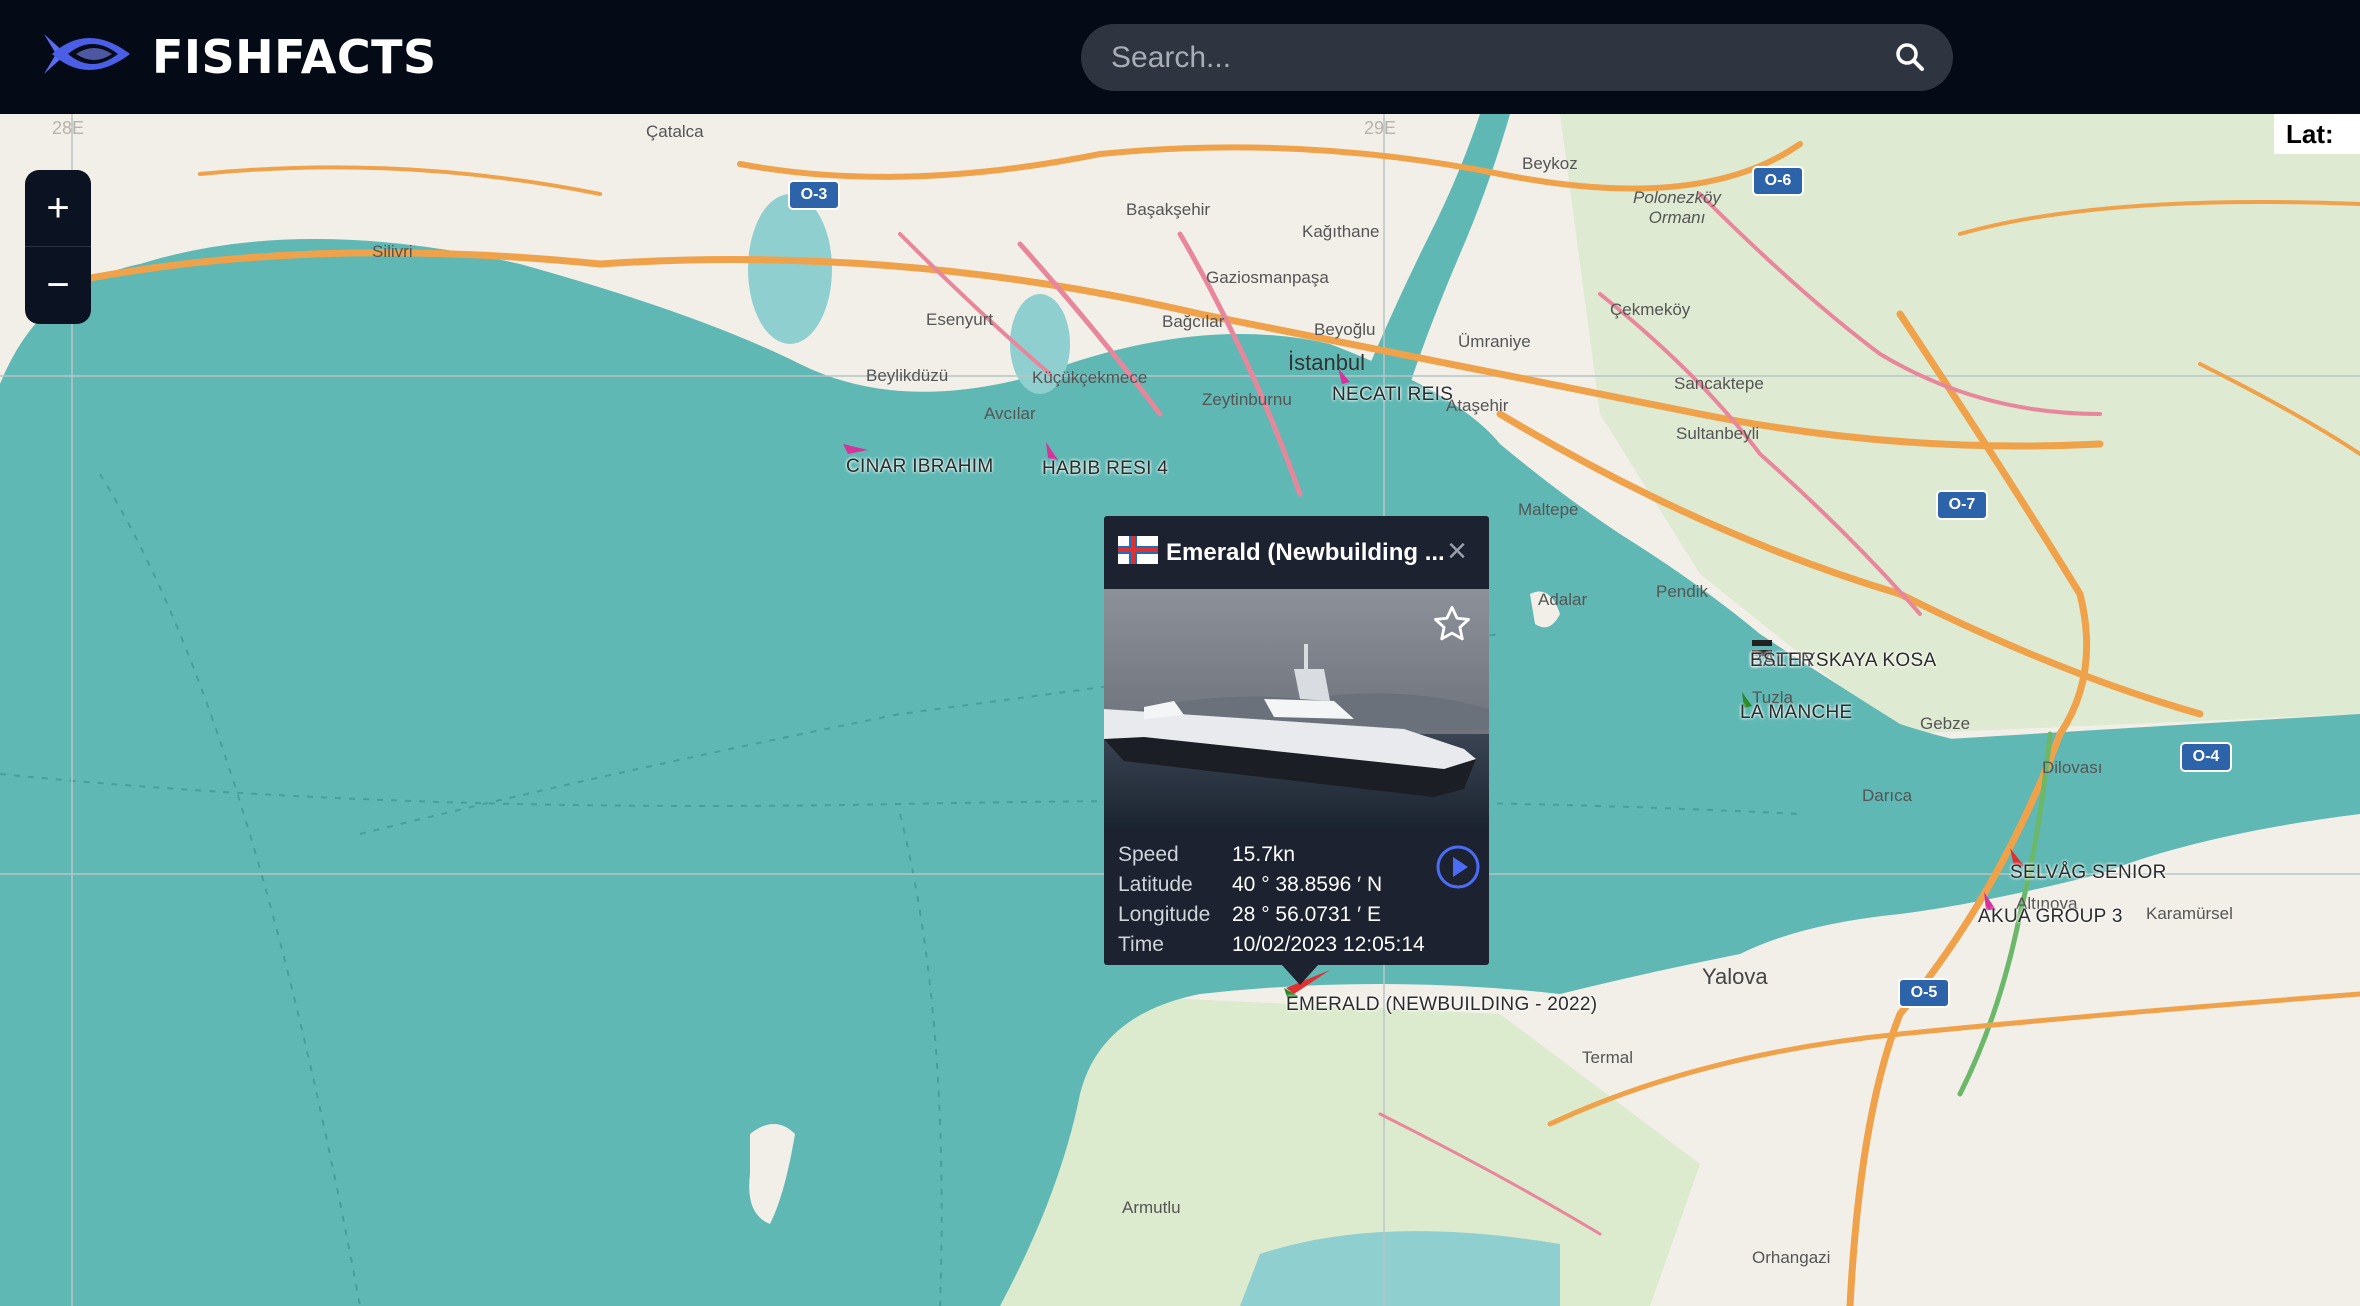  I want to click on vessel-label: SELVÅG SENIOR, so click(2088, 873).